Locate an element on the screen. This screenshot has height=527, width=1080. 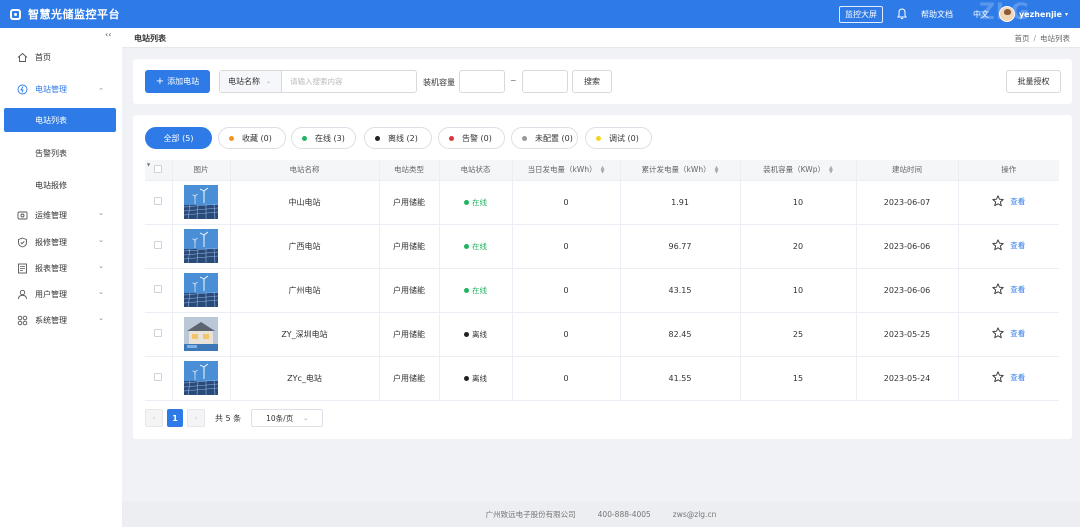
tab-label: 调试 (0) is located at coordinates (624, 138).